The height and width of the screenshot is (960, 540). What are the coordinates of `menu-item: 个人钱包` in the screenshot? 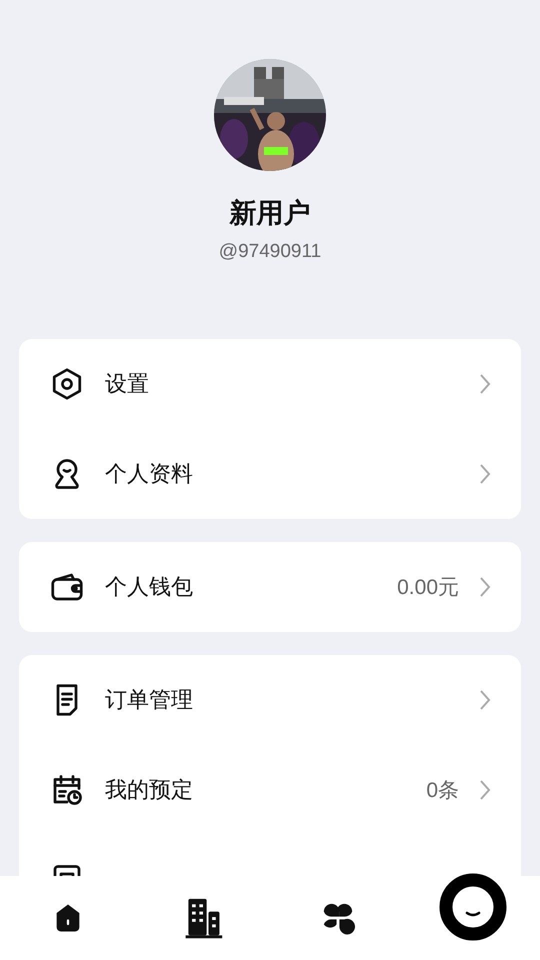 It's located at (241, 587).